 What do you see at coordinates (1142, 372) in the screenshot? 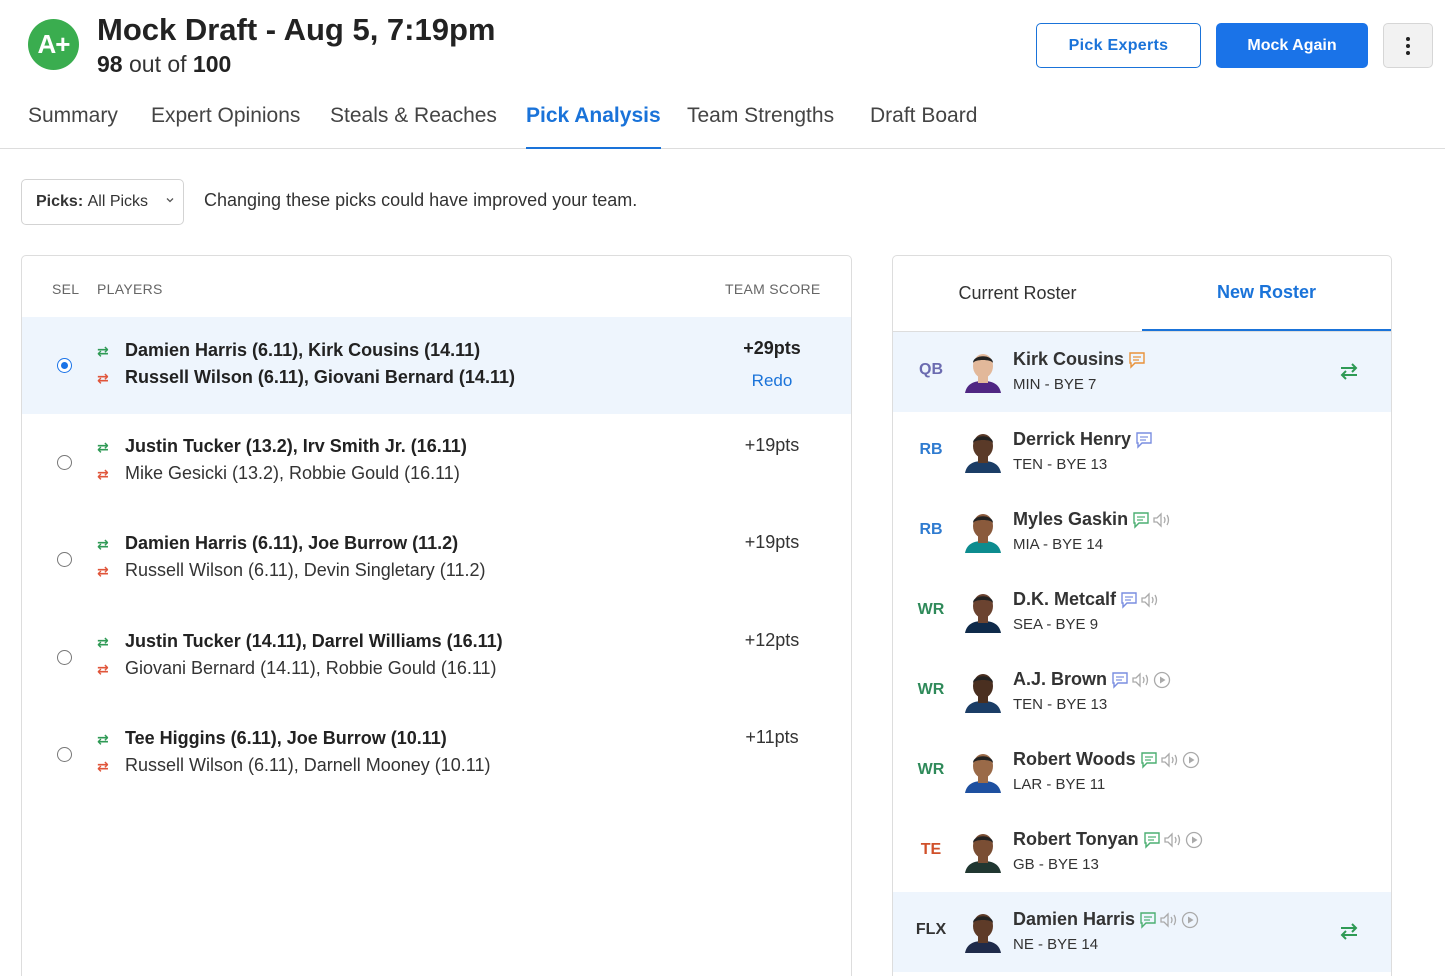
I see `roster-row: QB Kirk Cousins MIN - BYE 7` at bounding box center [1142, 372].